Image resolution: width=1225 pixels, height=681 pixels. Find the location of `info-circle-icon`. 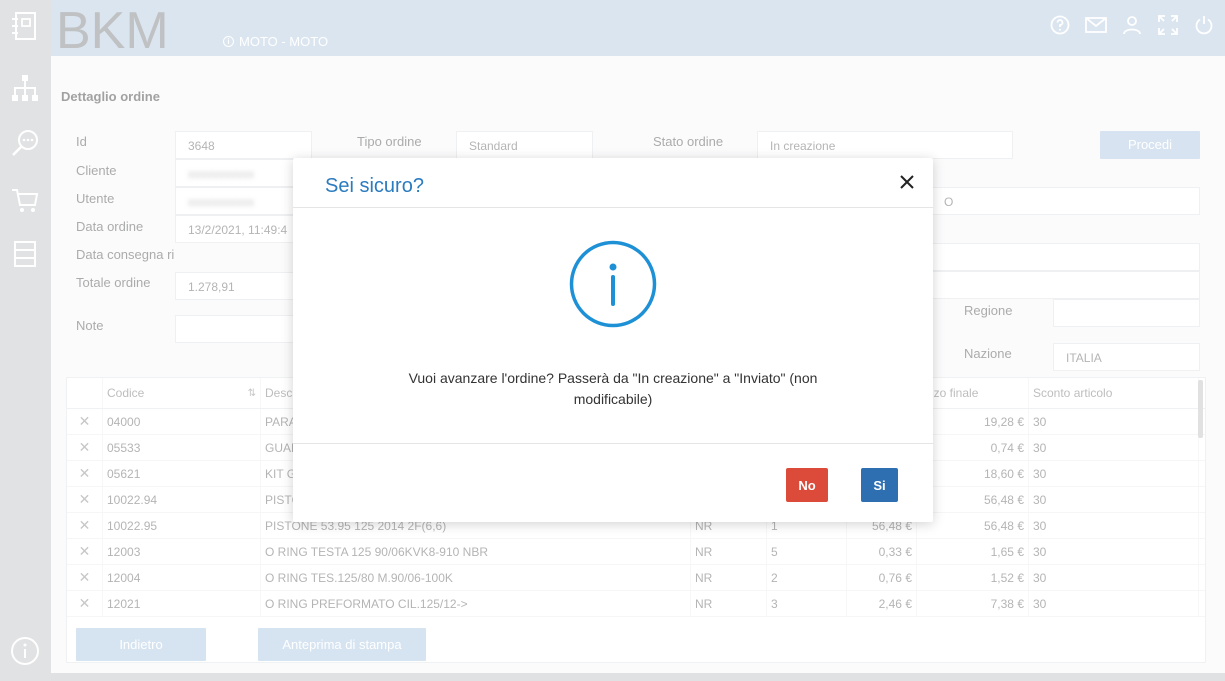

info-circle-icon is located at coordinates (613, 284).